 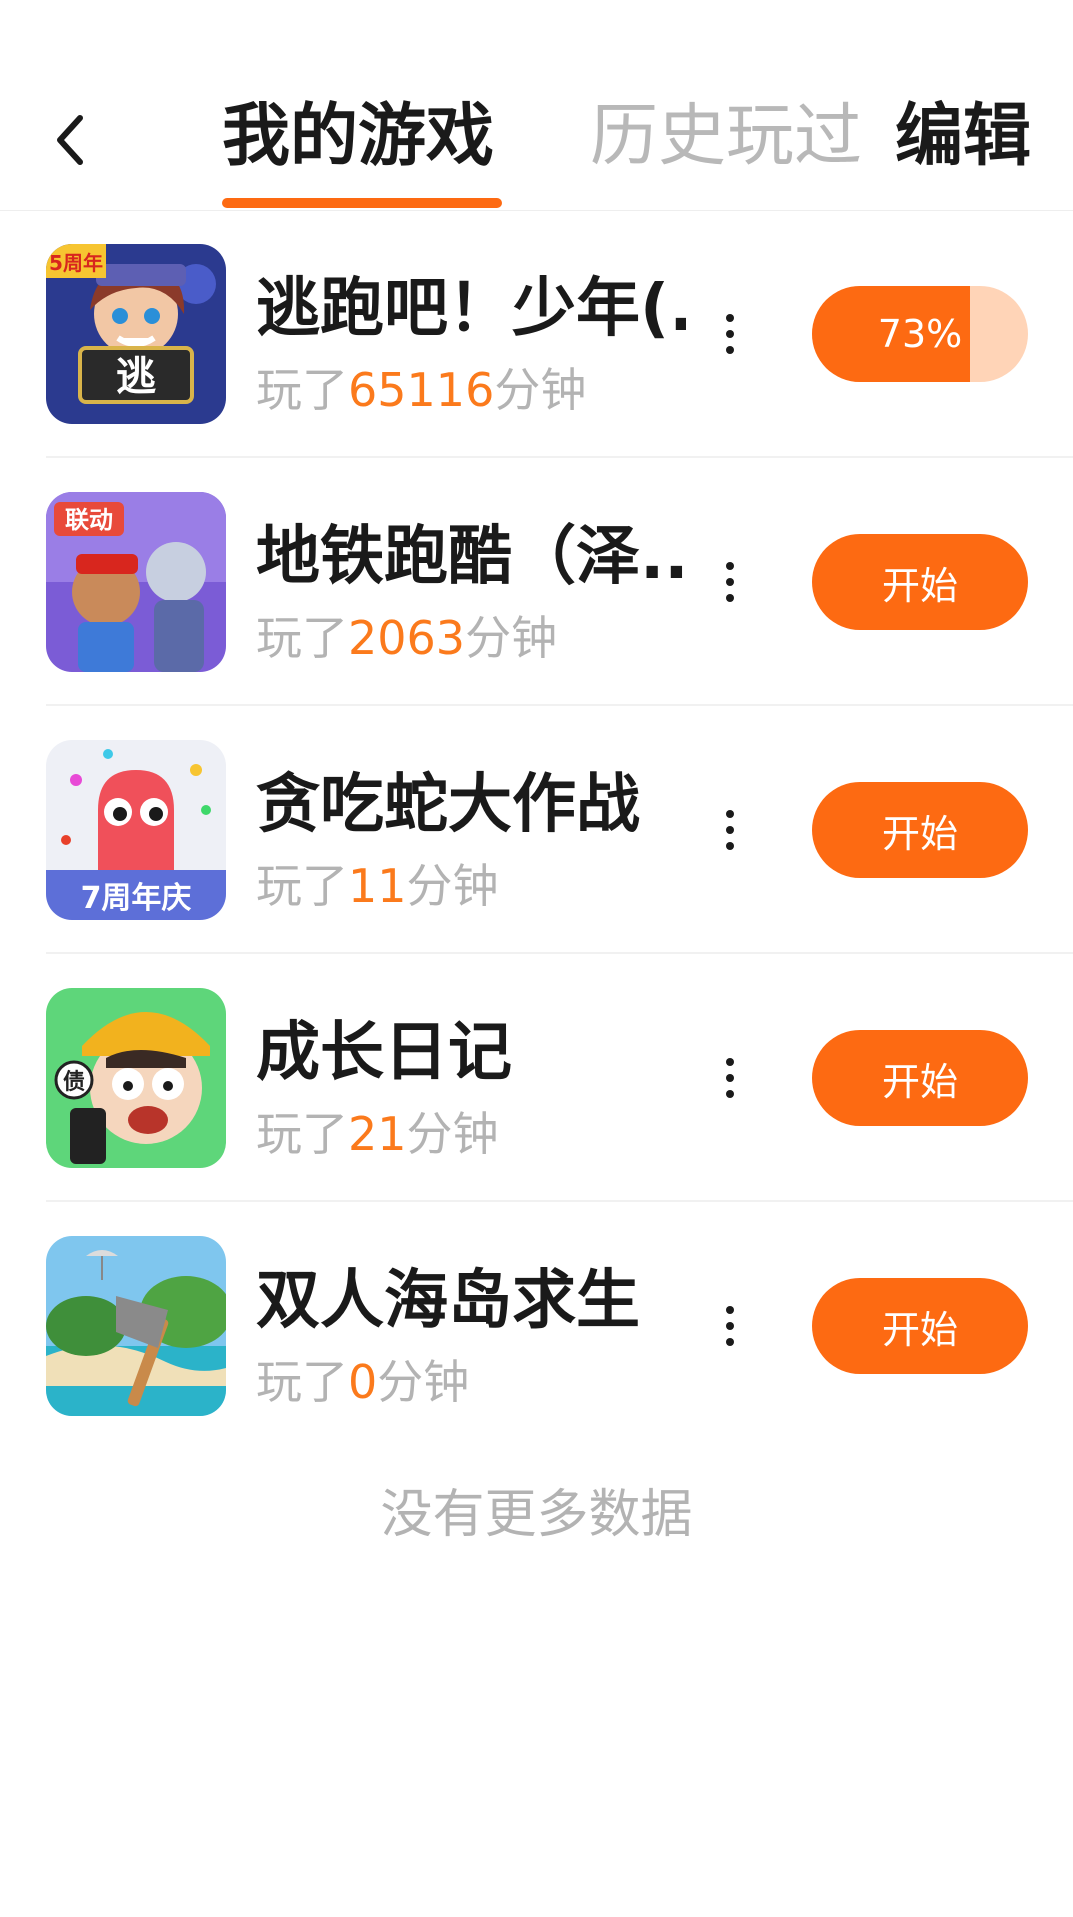 I want to click on icon-tag-text: 联动, so click(x=89, y=520).